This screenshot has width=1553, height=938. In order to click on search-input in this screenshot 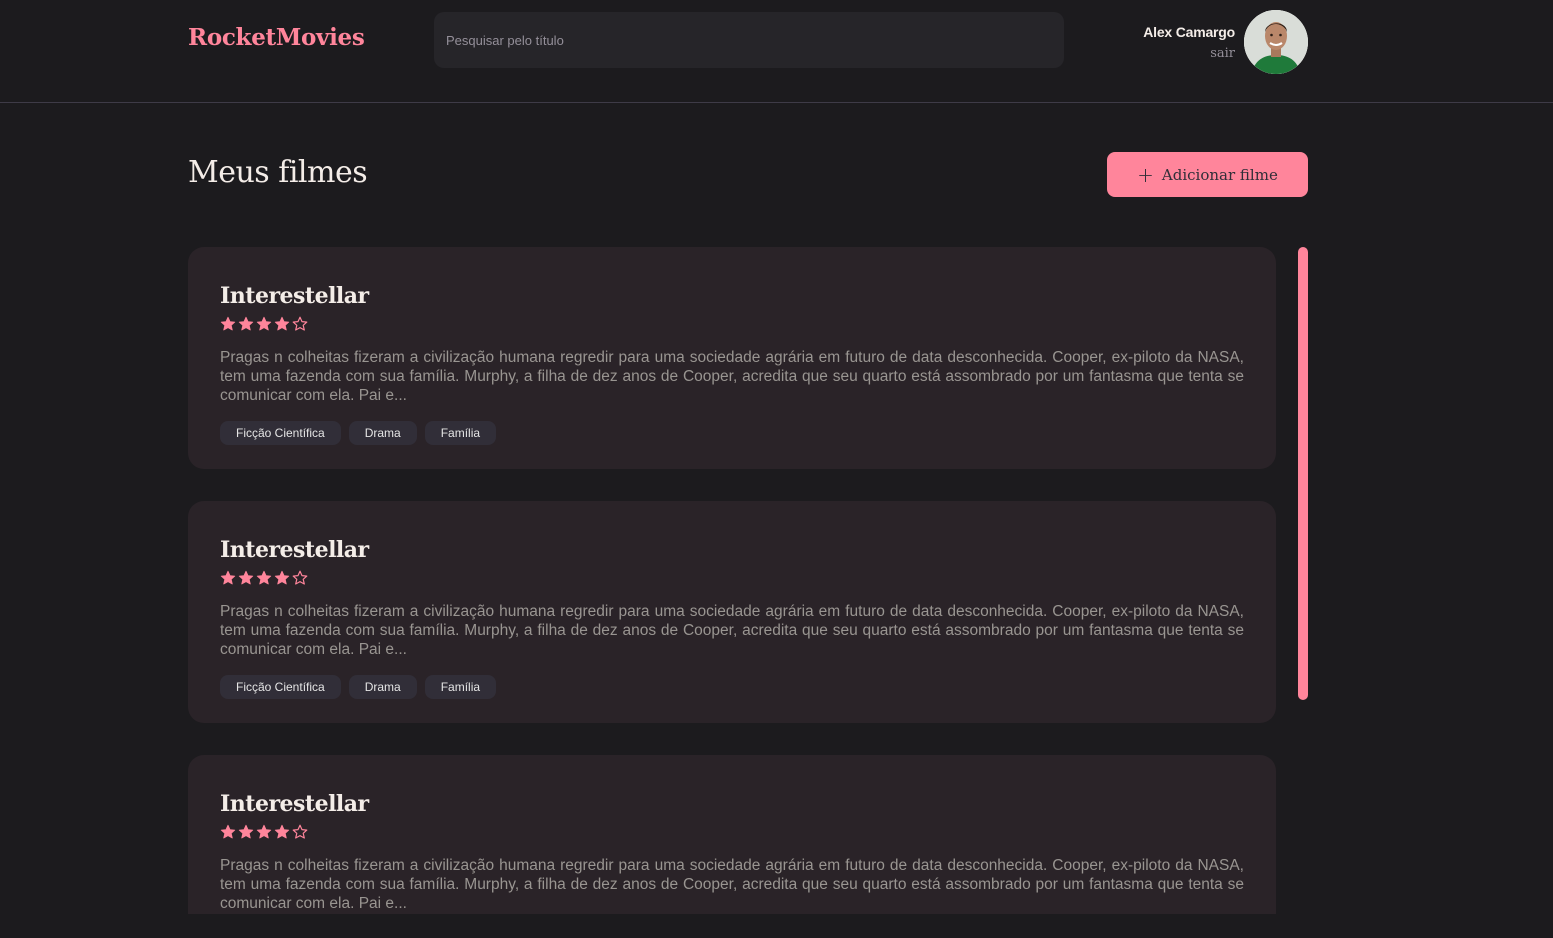, I will do `click(749, 40)`.